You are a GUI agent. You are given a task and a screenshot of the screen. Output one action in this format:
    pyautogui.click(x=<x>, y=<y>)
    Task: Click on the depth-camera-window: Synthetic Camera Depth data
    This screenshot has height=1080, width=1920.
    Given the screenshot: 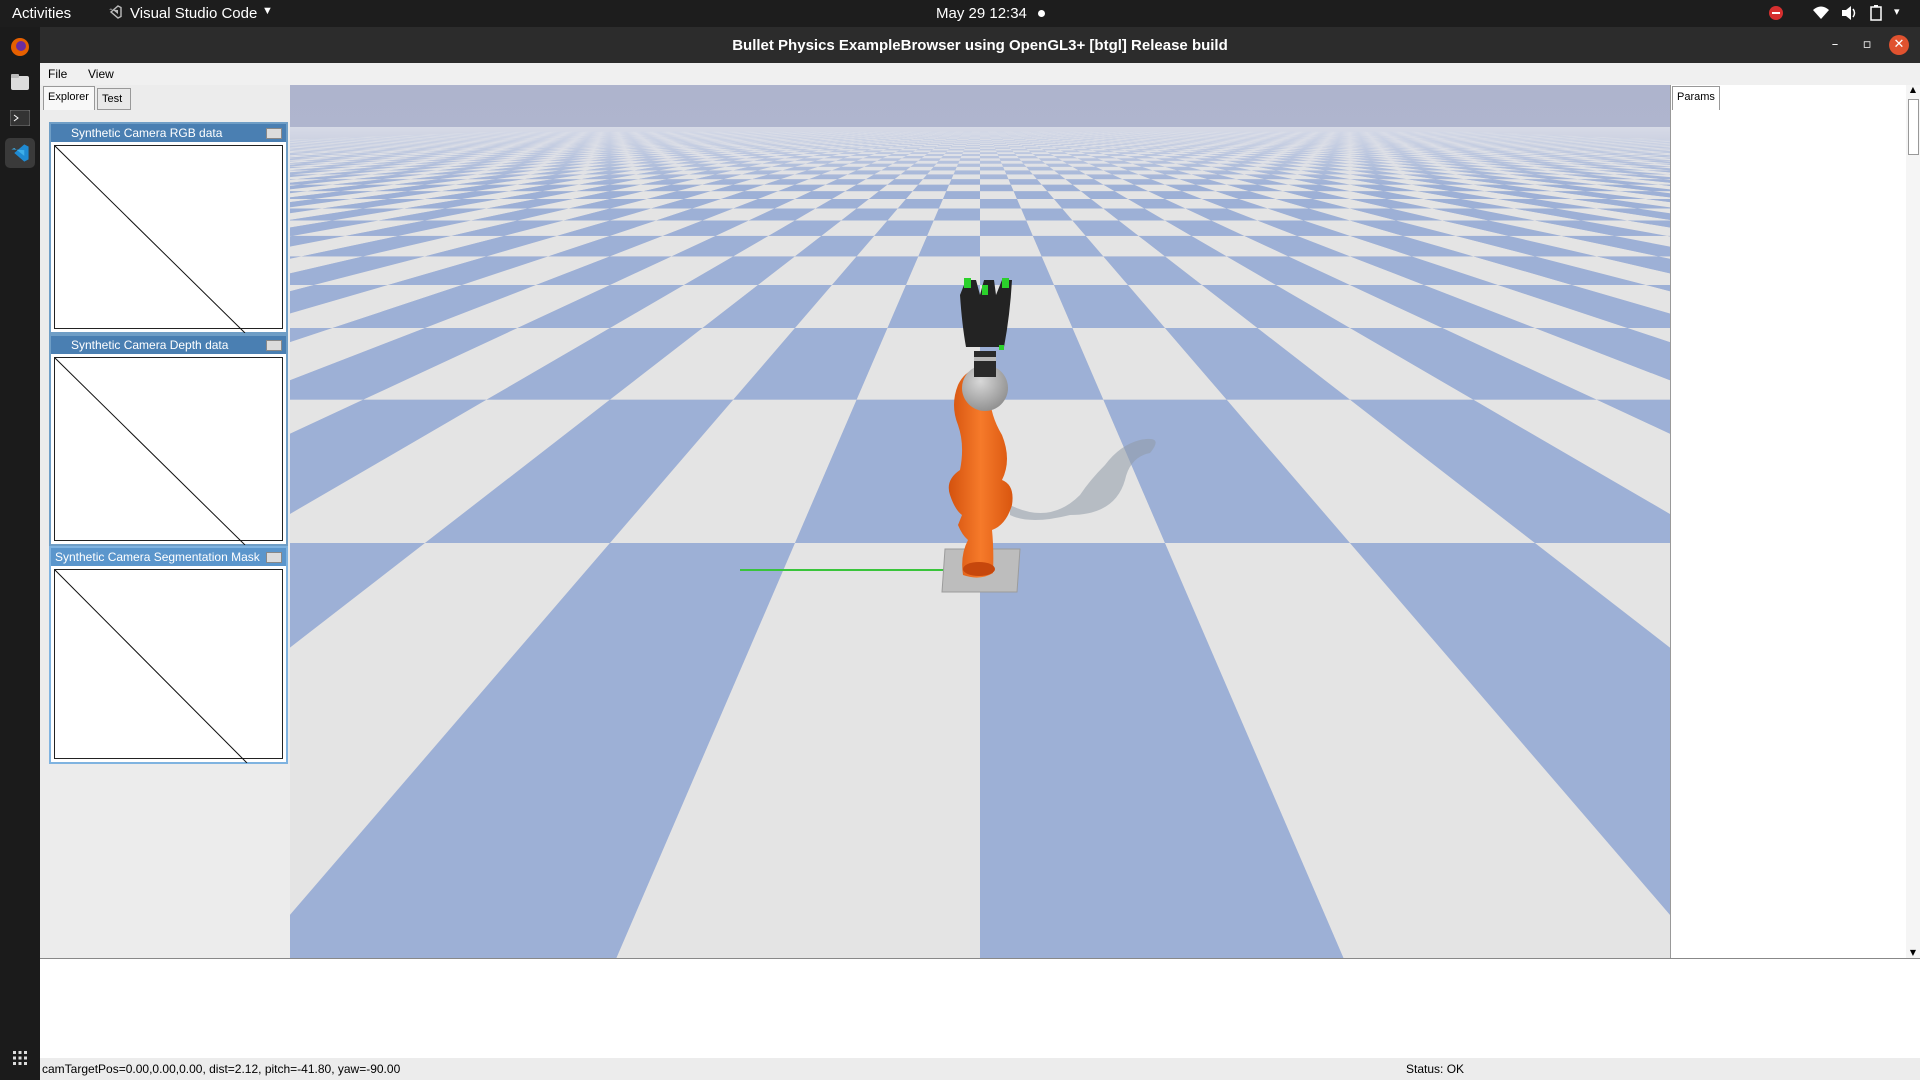 What is the action you would take?
    pyautogui.click(x=168, y=440)
    